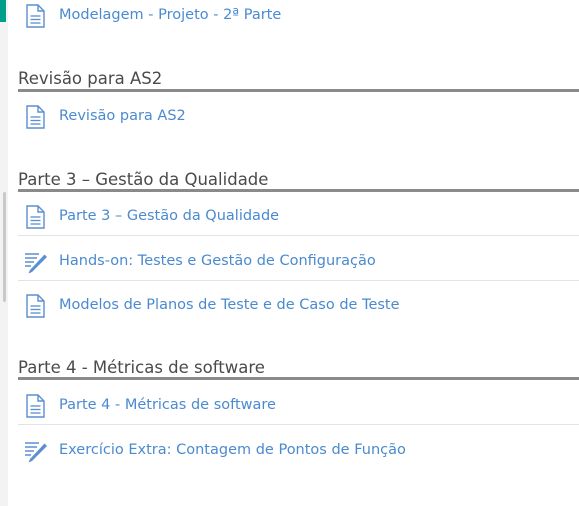 This screenshot has height=506, width=579. Describe the element at coordinates (170, 15) in the screenshot. I see `activity-label: Modelagem - Projeto - 2ª Parte` at that location.